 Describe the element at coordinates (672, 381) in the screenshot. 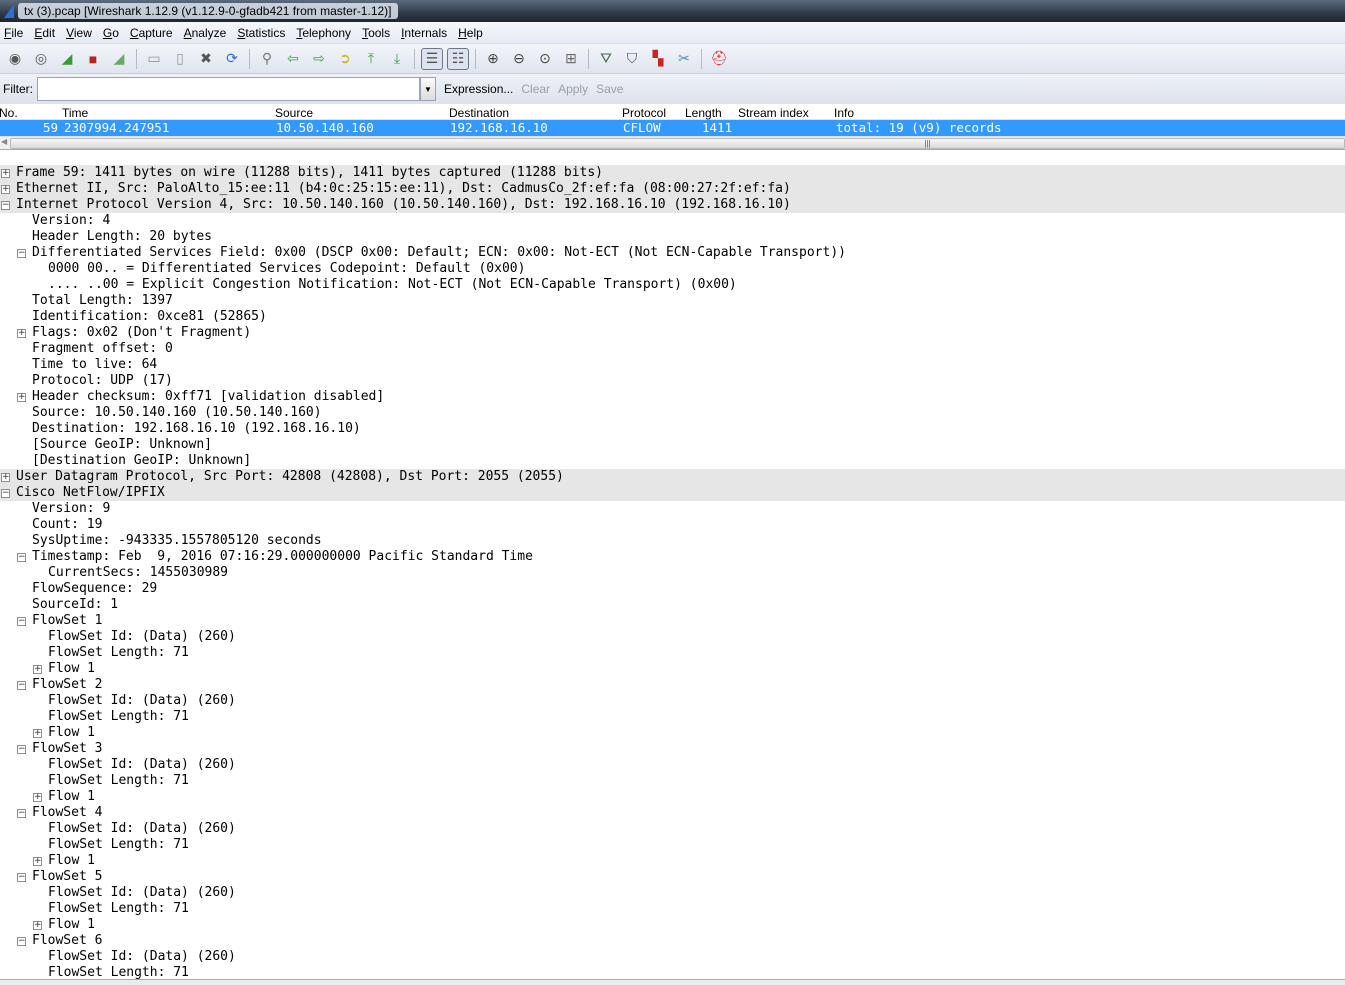

I see `detail-line: Protocol: UDP (17)` at that location.